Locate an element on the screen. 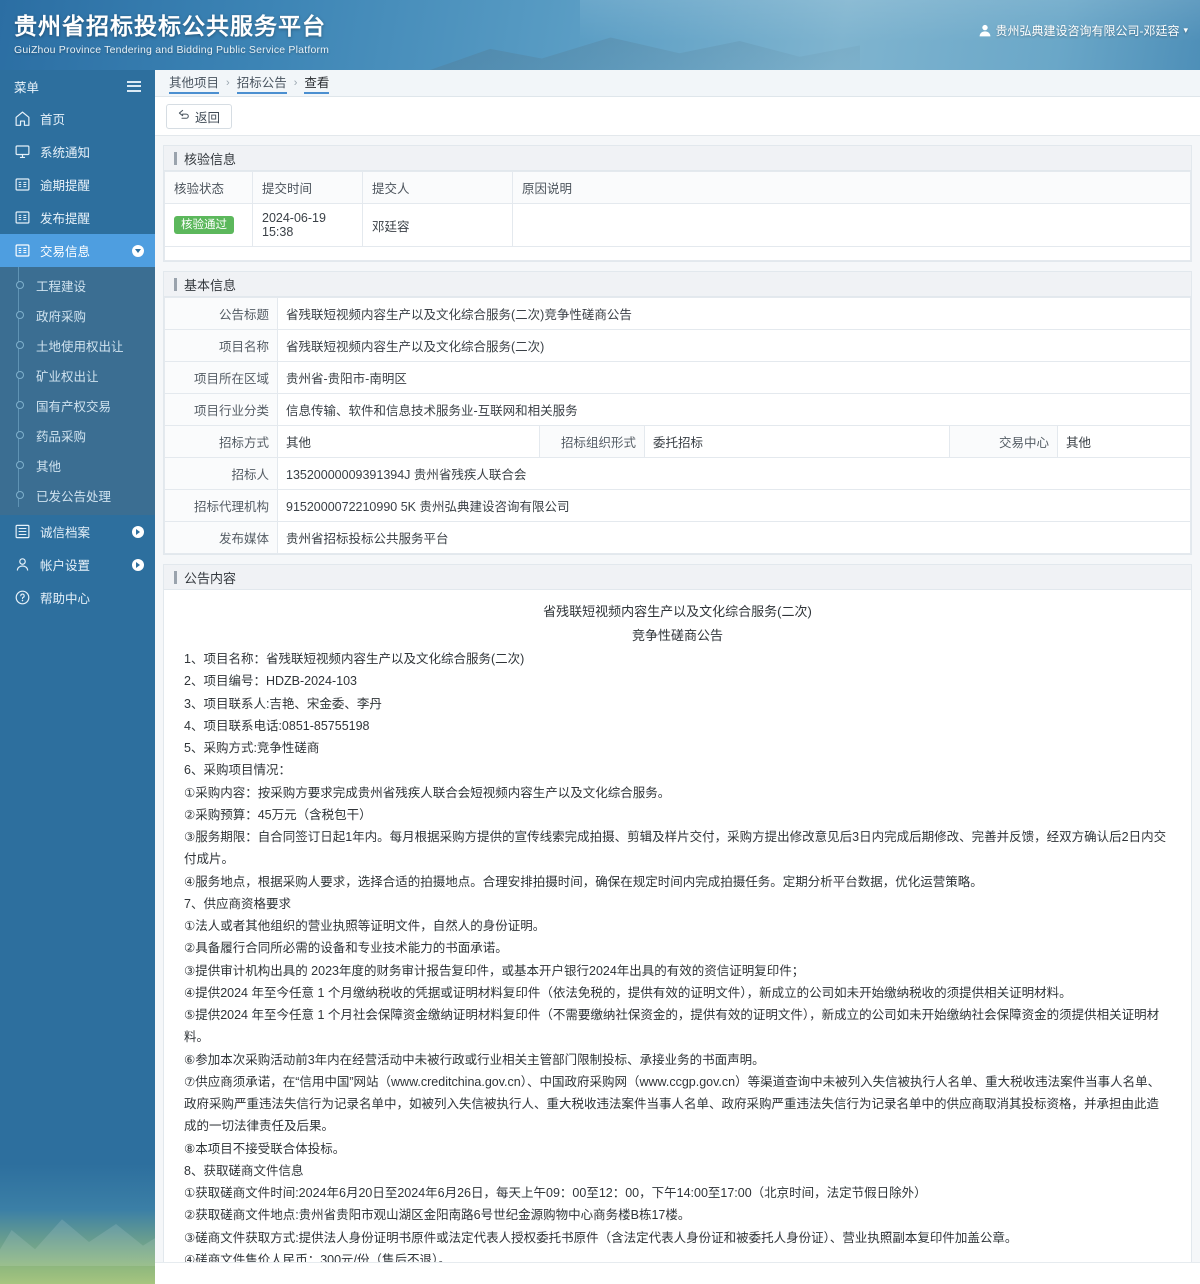 The height and width of the screenshot is (1284, 1200). verify-panel-header: 核验信息 is located at coordinates (677, 158).